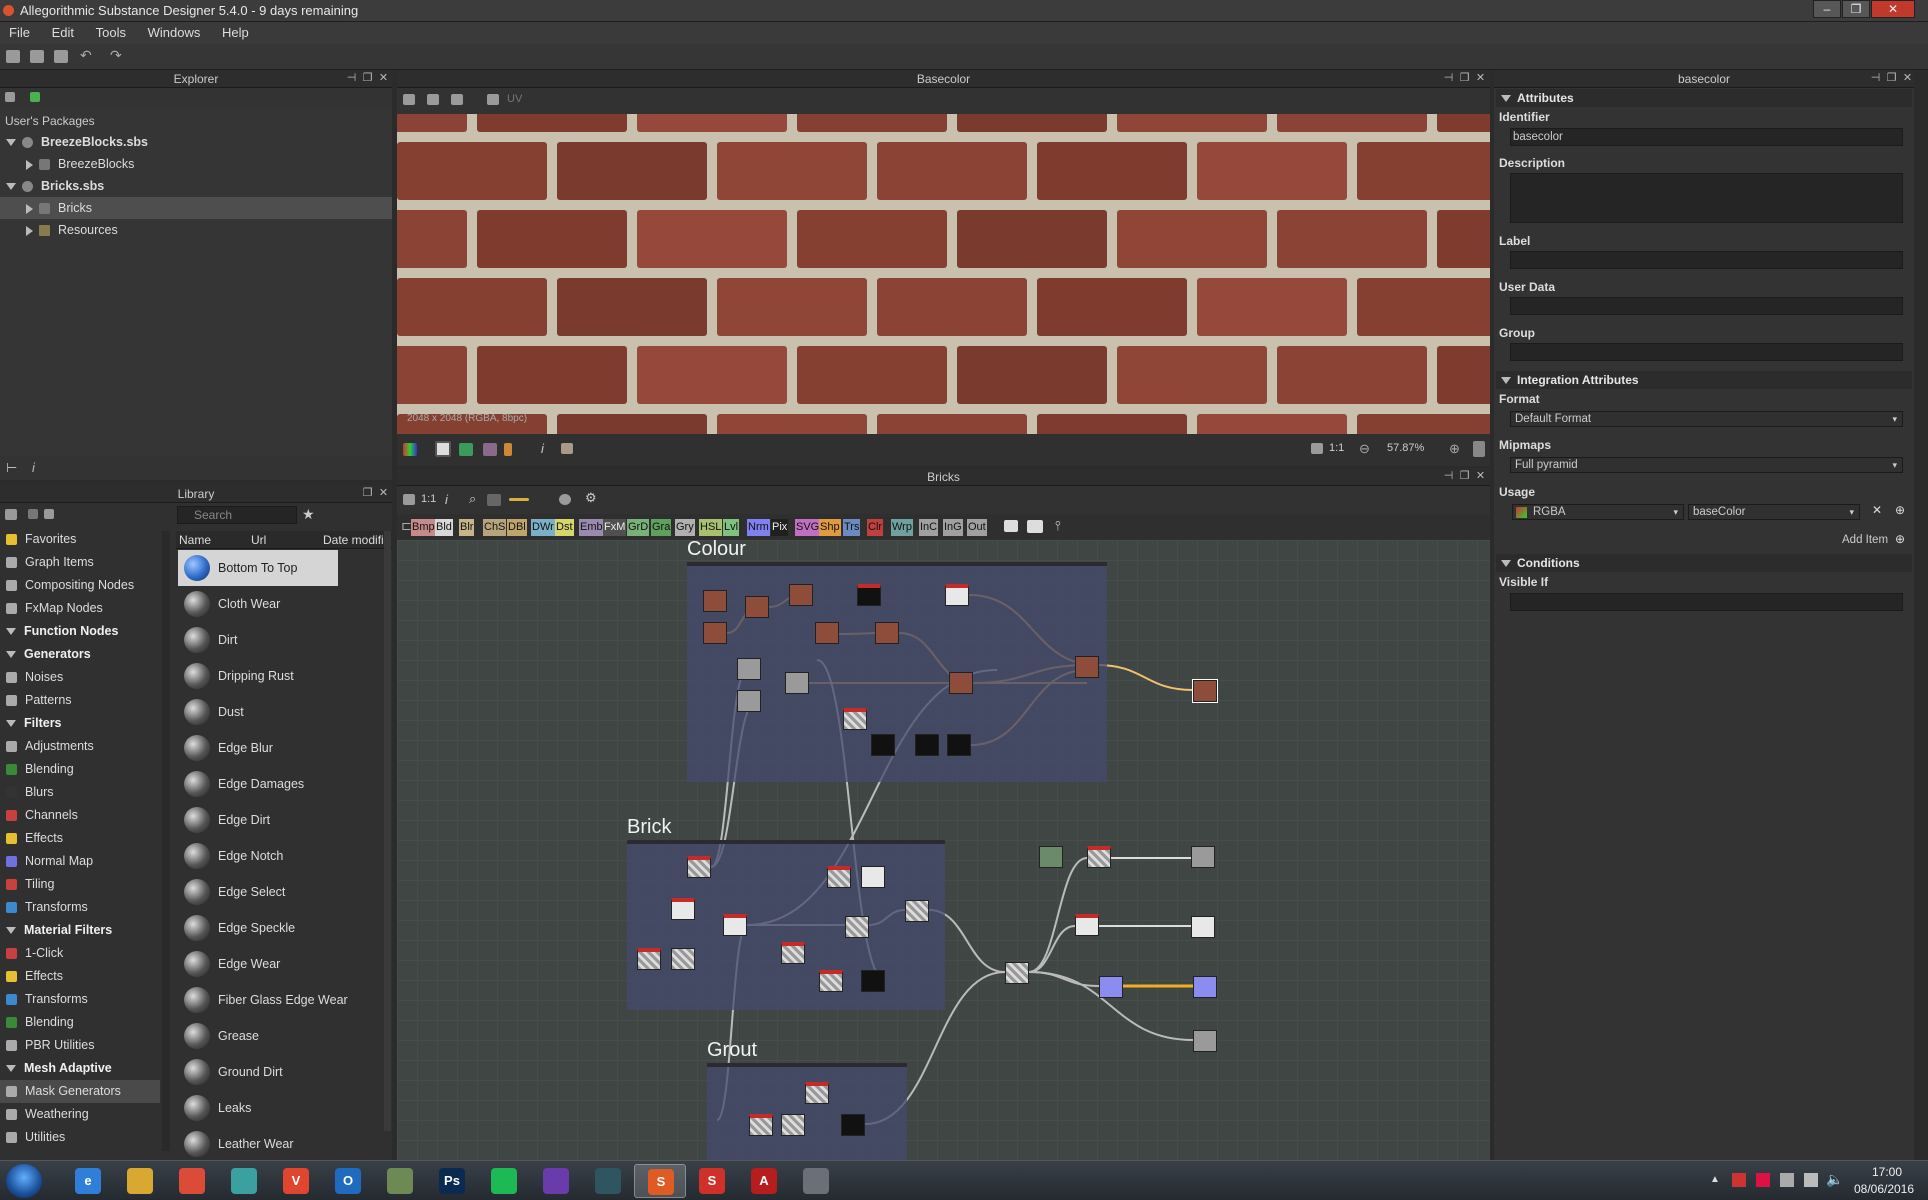 The width and height of the screenshot is (1928, 1200). I want to click on node-button-emb: Emb, so click(591, 527).